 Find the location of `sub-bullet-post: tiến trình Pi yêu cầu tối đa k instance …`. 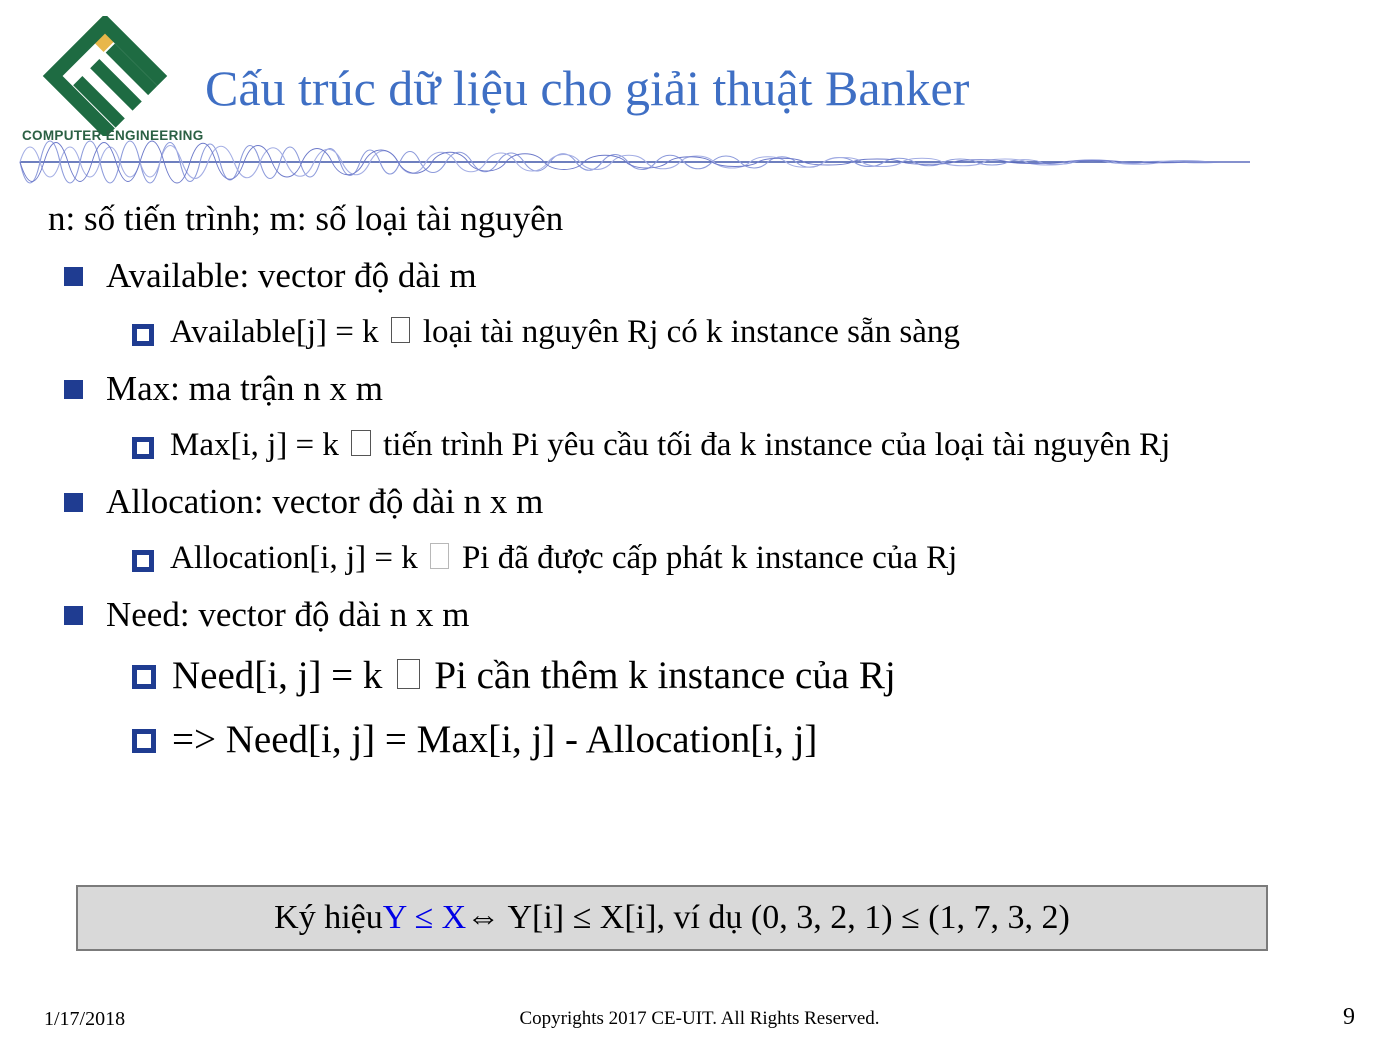

sub-bullet-post: tiến trình Pi yêu cầu tối đa k instance … is located at coordinates (777, 445).